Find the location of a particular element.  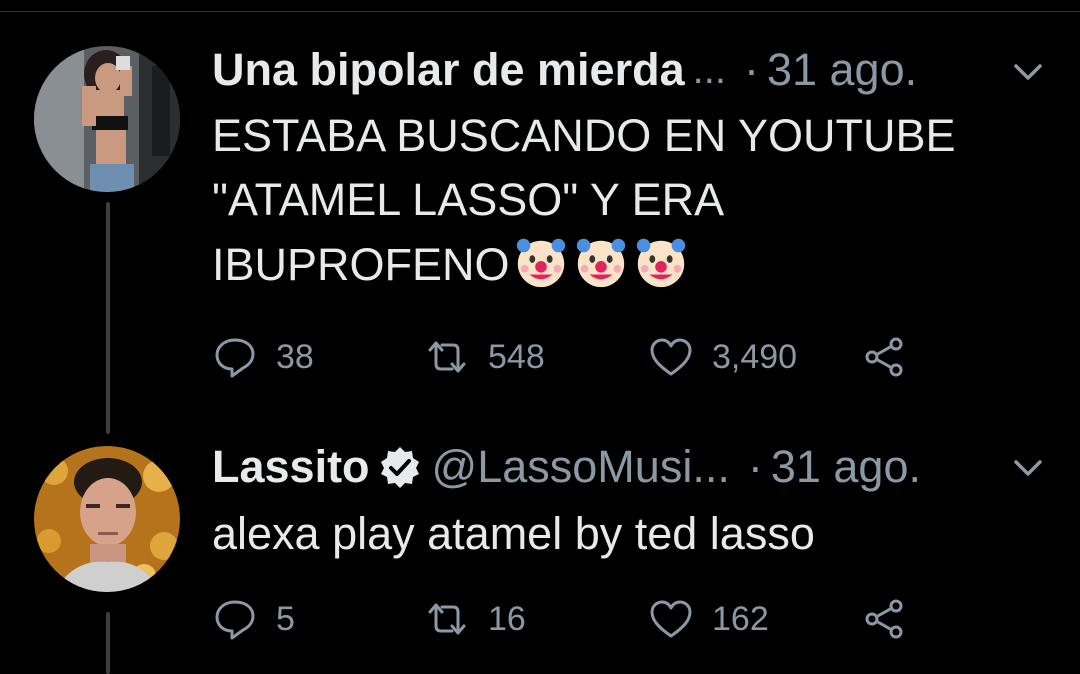

retweet-button: 548 is located at coordinates (484, 357).